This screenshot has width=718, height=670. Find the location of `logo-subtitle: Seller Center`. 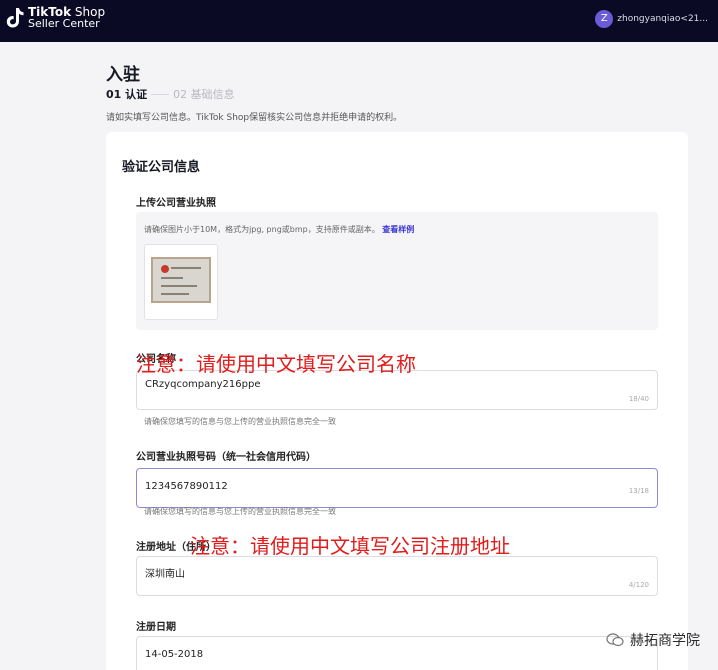

logo-subtitle: Seller Center is located at coordinates (64, 23).